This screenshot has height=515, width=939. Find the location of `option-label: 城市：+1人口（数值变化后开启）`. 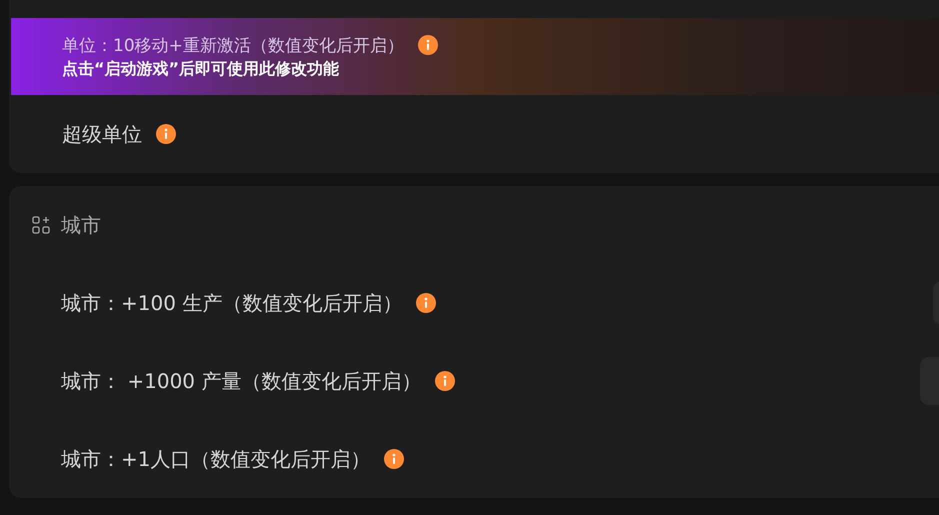

option-label: 城市：+1人口（数值变化后开启） is located at coordinates (215, 459).